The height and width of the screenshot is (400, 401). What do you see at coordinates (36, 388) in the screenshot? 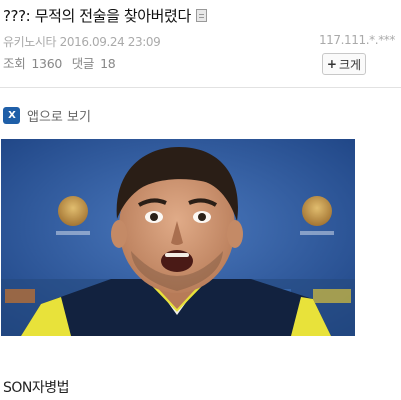
I see `post-caption: SON자병법` at bounding box center [36, 388].